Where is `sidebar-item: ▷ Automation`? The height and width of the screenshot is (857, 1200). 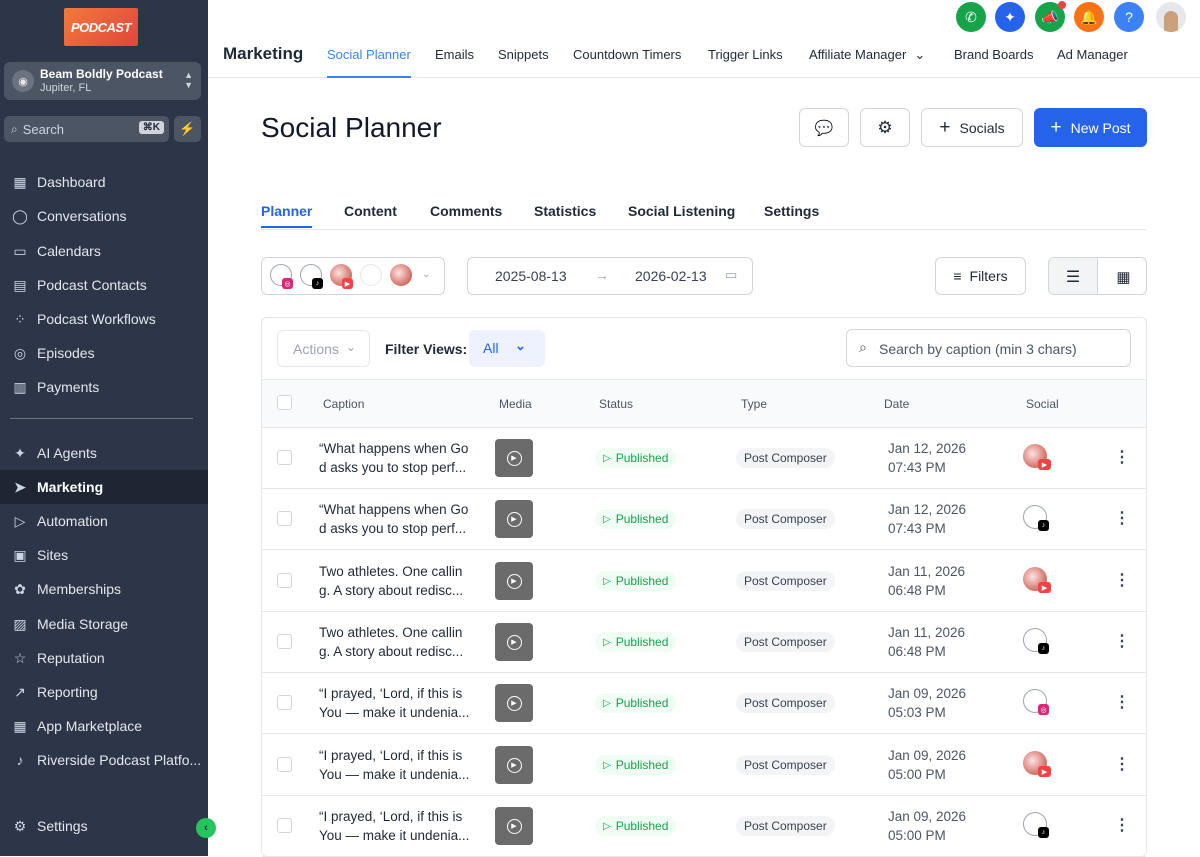
sidebar-item: ▷ Automation is located at coordinates (104, 521).